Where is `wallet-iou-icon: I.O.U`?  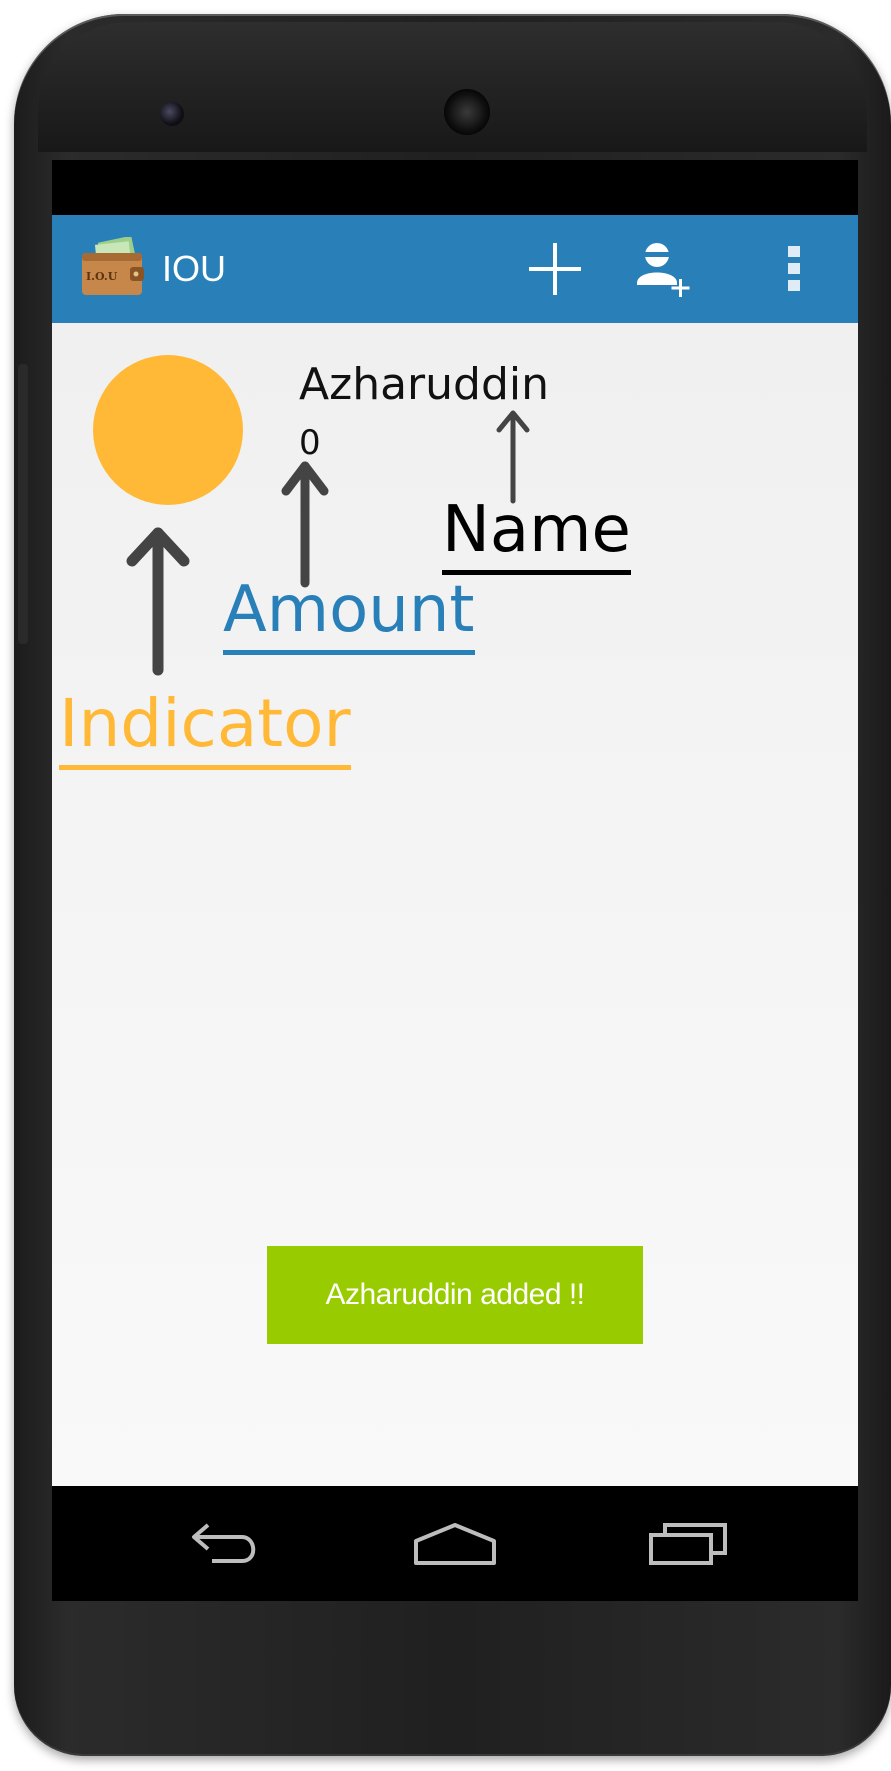
wallet-iou-icon: I.O.U is located at coordinates (113, 267).